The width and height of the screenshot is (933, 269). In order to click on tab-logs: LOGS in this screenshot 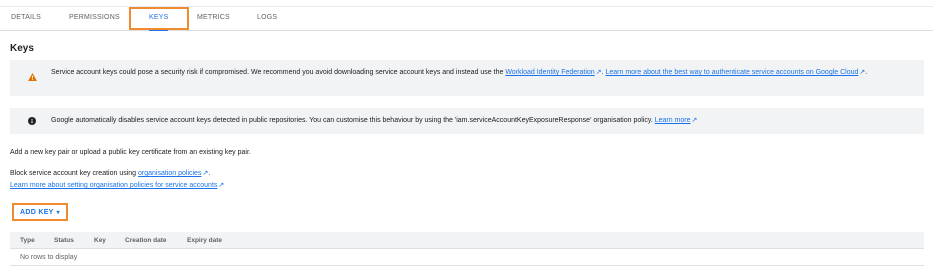, I will do `click(267, 18)`.